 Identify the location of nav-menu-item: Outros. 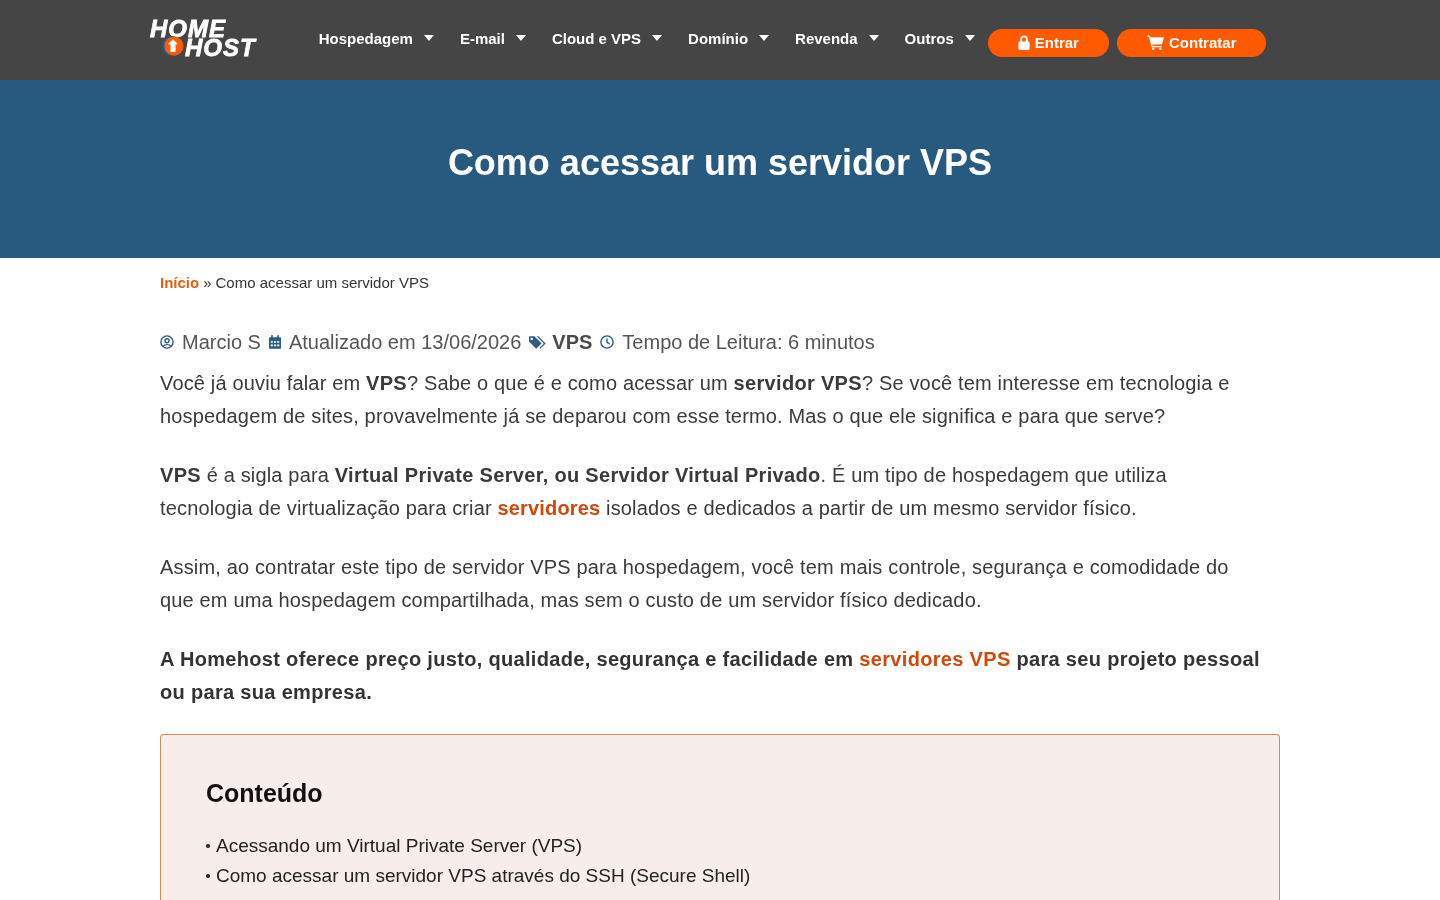
(939, 38).